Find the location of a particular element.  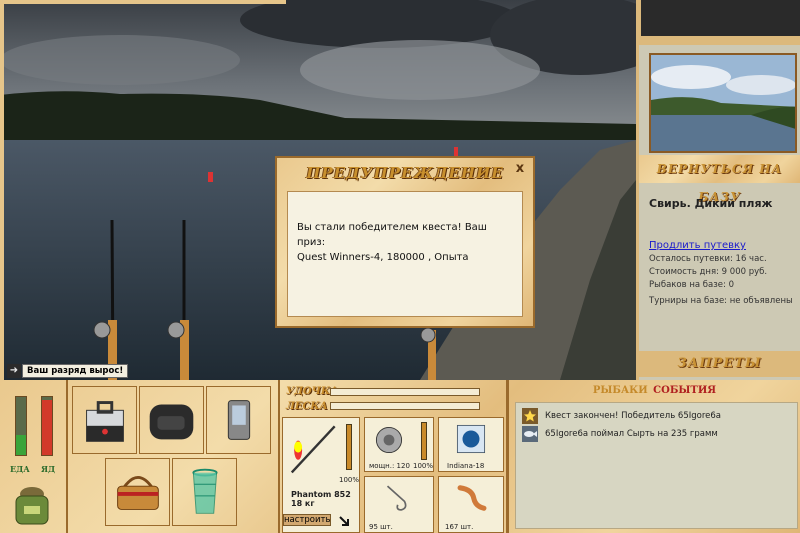

rod-weight: 18 кг is located at coordinates (303, 503).